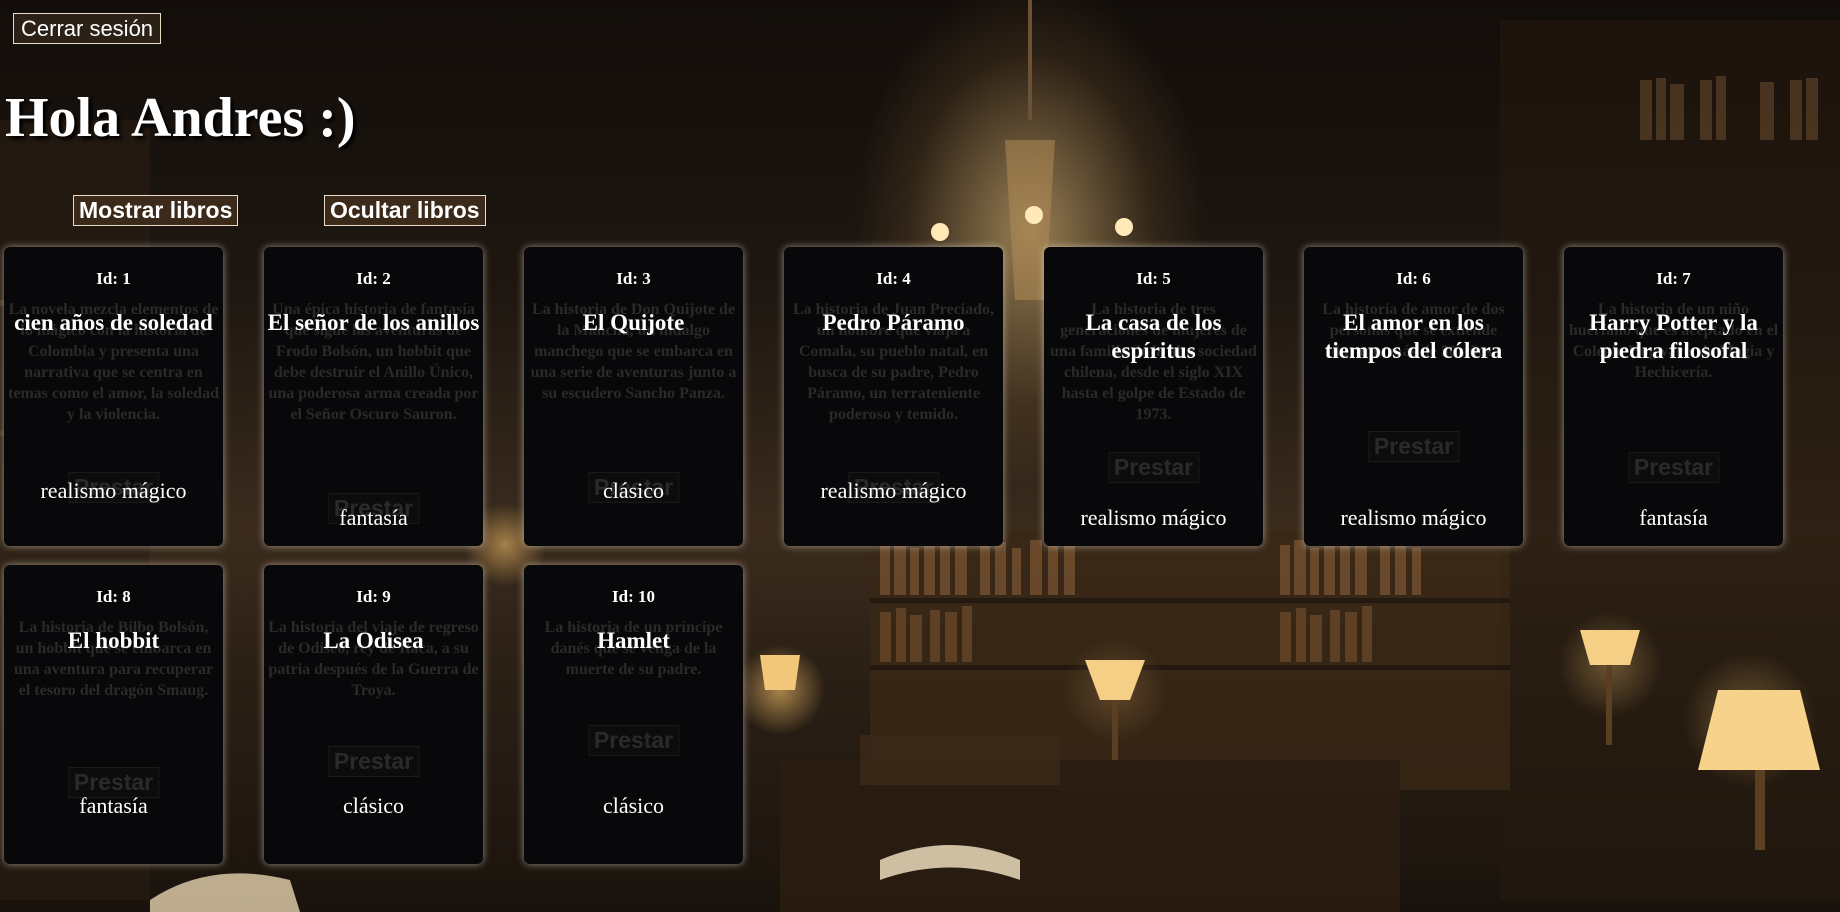 Image resolution: width=1840 pixels, height=912 pixels. Describe the element at coordinates (156, 210) in the screenshot. I see `show-books-button: Mostrar libros` at that location.